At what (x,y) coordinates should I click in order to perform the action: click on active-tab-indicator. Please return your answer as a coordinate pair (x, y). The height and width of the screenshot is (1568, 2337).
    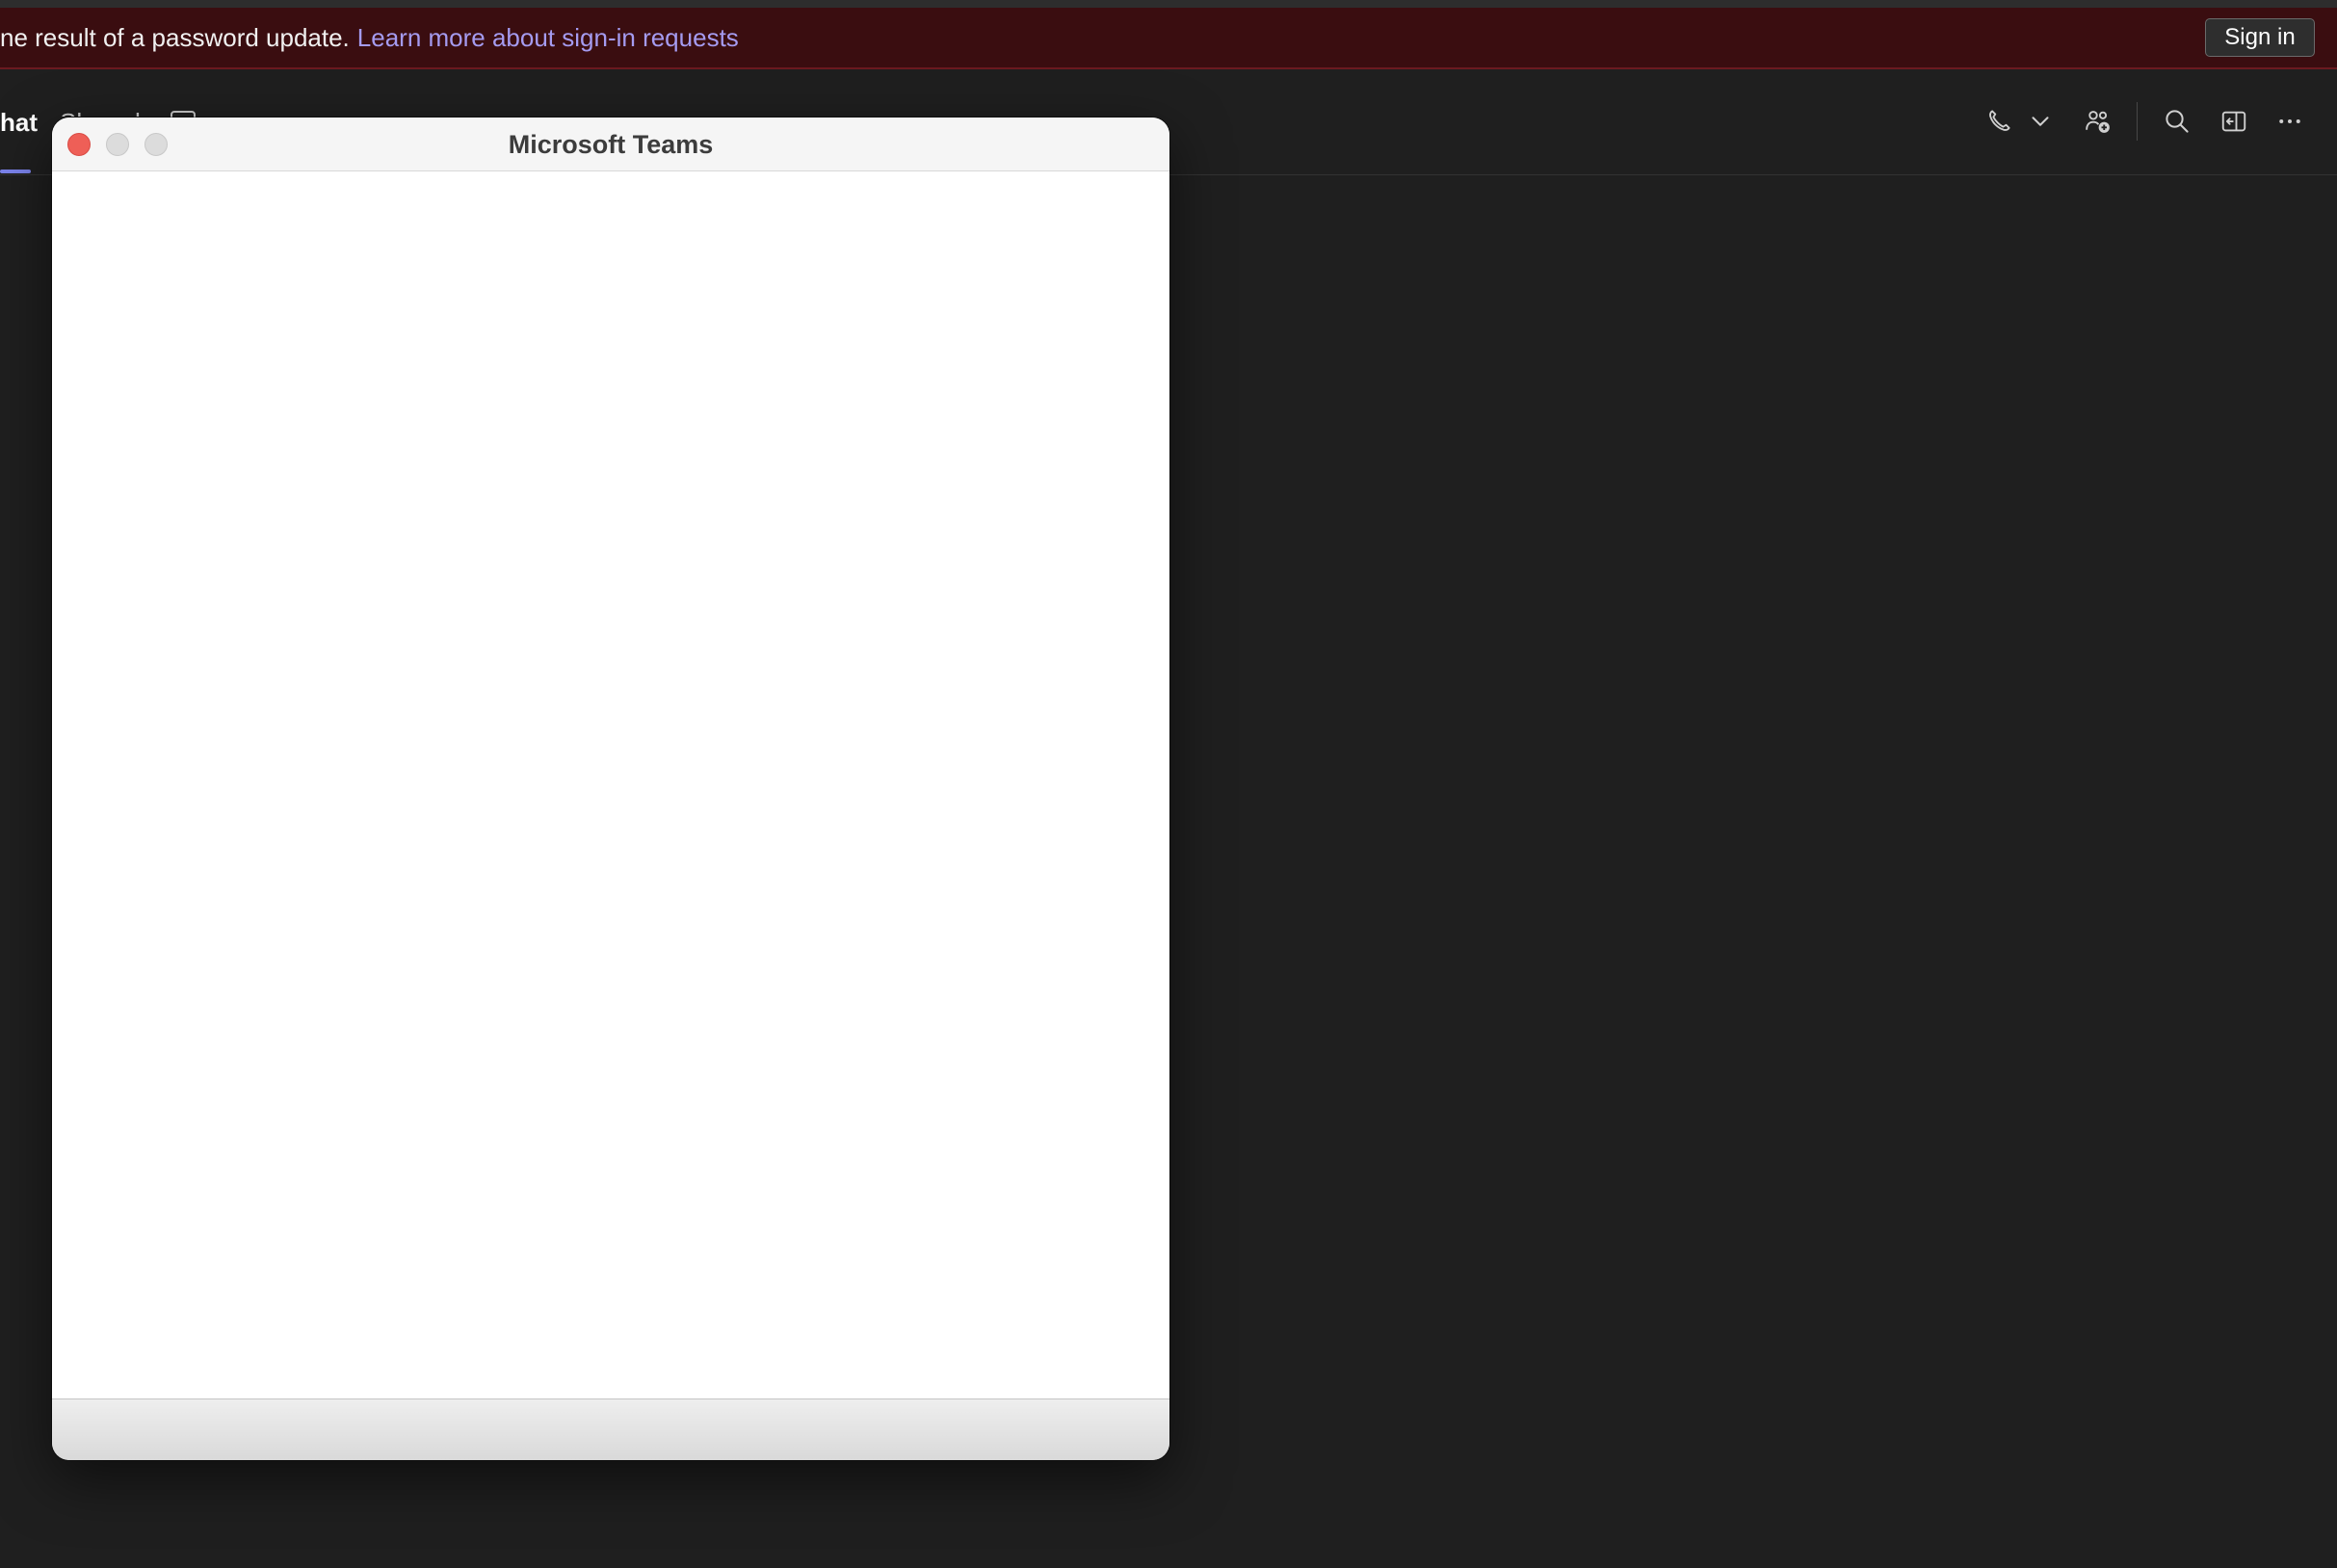
    Looking at the image, I should click on (15, 171).